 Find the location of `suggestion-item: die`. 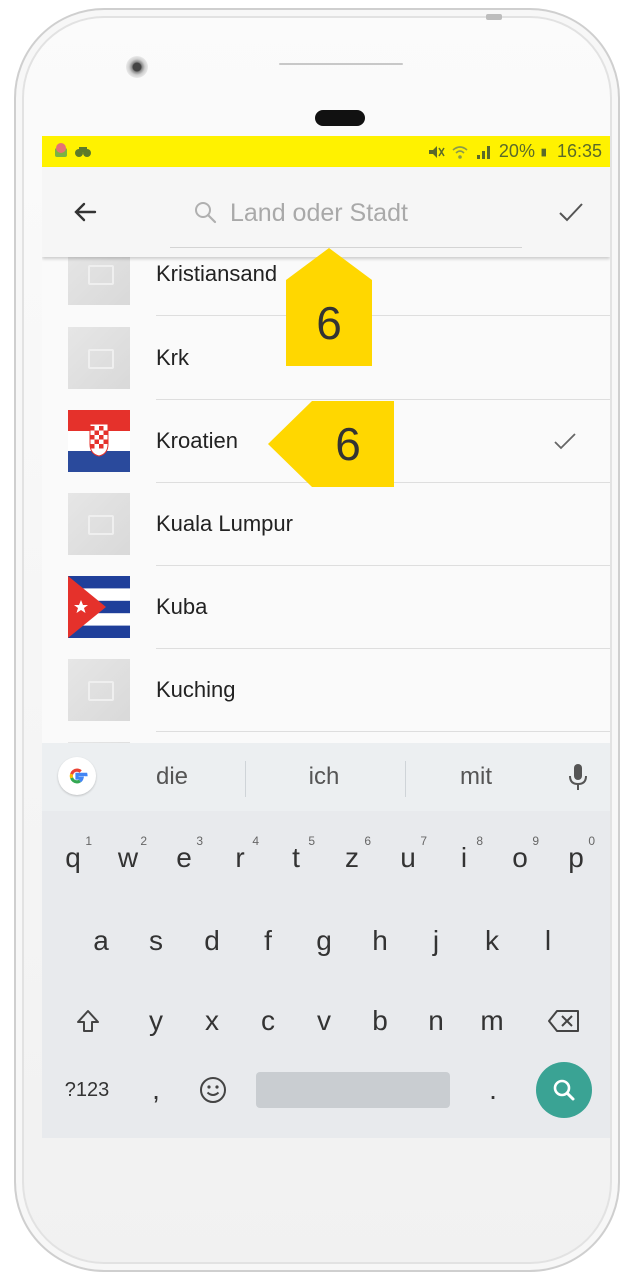

suggestion-item: die is located at coordinates (172, 777).